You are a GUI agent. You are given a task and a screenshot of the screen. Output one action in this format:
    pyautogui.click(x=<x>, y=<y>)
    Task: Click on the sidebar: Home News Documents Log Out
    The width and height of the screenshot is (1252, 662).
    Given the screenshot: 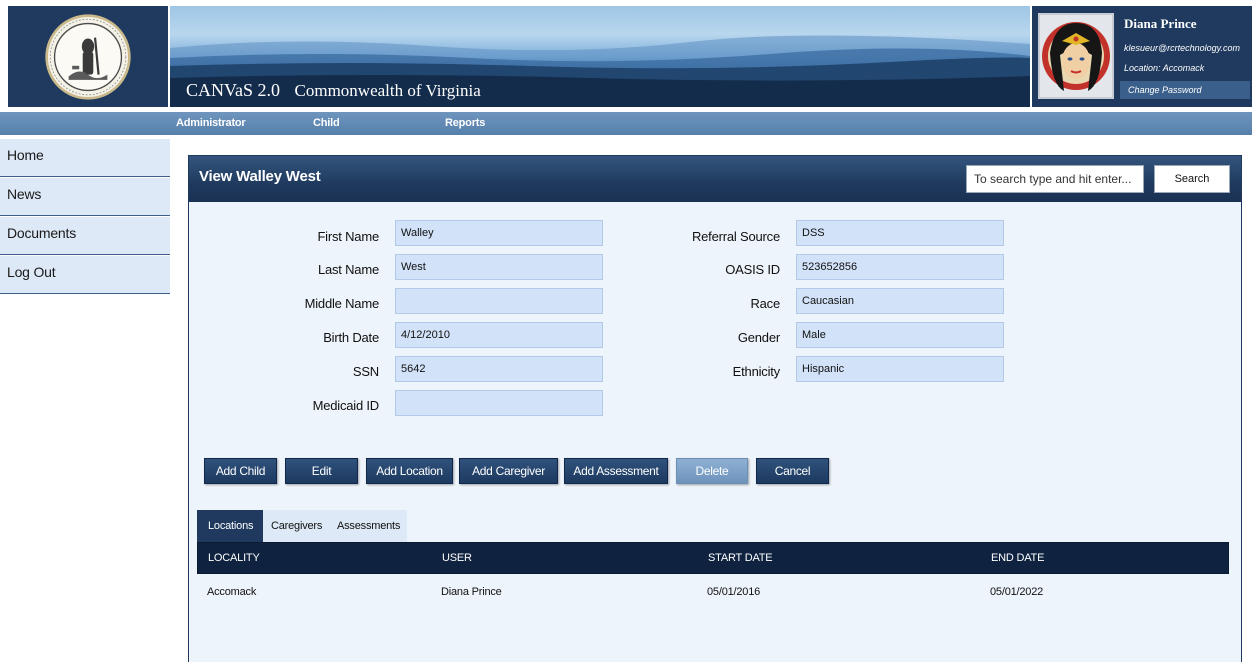 What is the action you would take?
    pyautogui.click(x=85, y=216)
    